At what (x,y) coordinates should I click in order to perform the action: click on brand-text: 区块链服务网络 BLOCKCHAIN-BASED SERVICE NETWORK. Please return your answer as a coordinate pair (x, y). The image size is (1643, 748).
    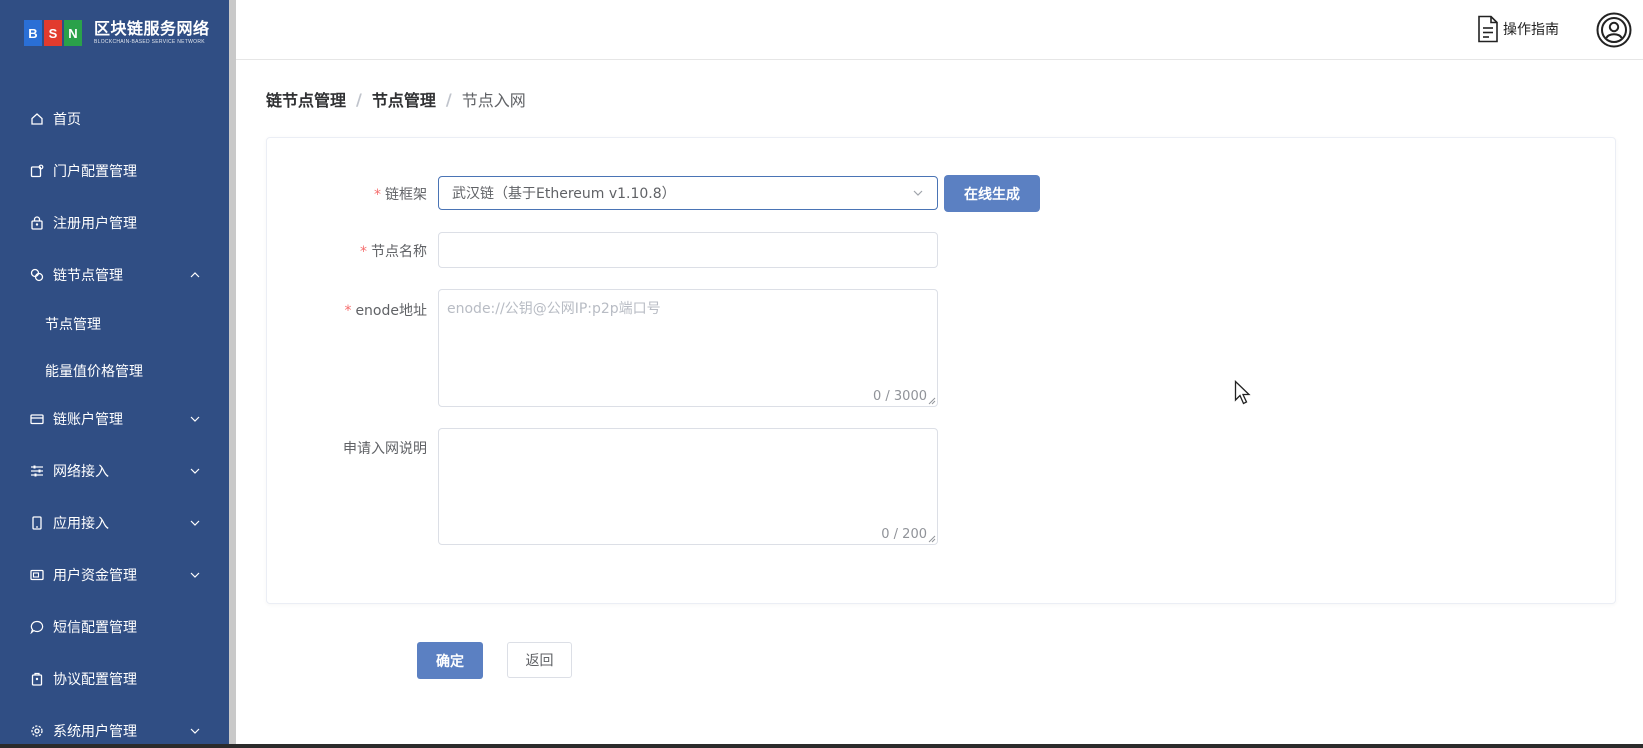
    Looking at the image, I should click on (152, 33).